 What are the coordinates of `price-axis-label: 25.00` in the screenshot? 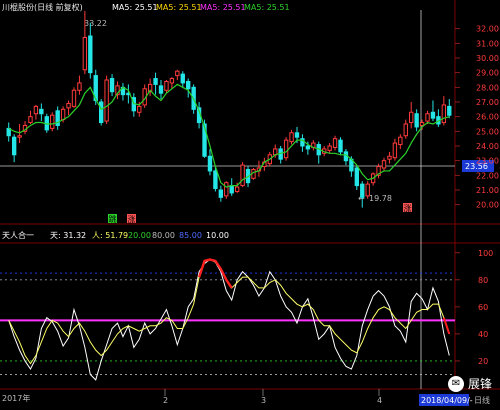 It's located at (487, 131).